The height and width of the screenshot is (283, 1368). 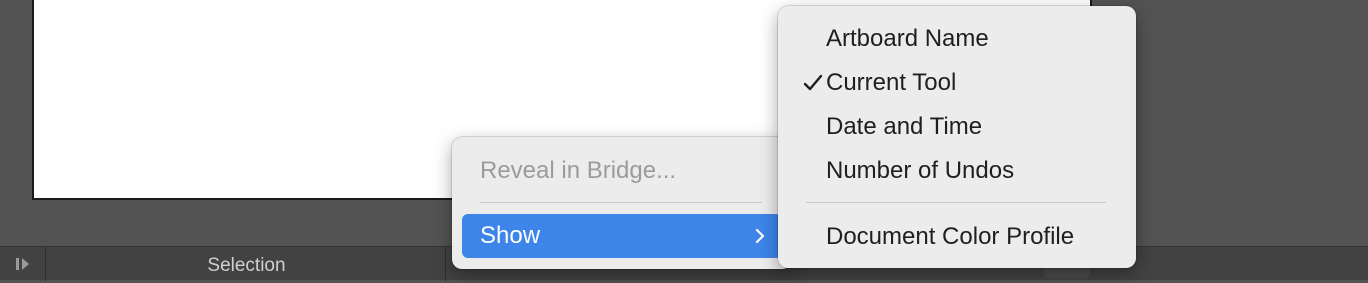 I want to click on context-menu: Reveal in Bridge... Show, so click(x=622, y=203).